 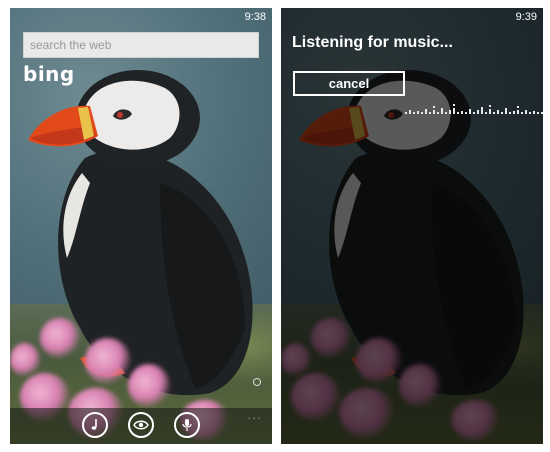 What do you see at coordinates (257, 382) in the screenshot?
I see `app-bar-indicator` at bounding box center [257, 382].